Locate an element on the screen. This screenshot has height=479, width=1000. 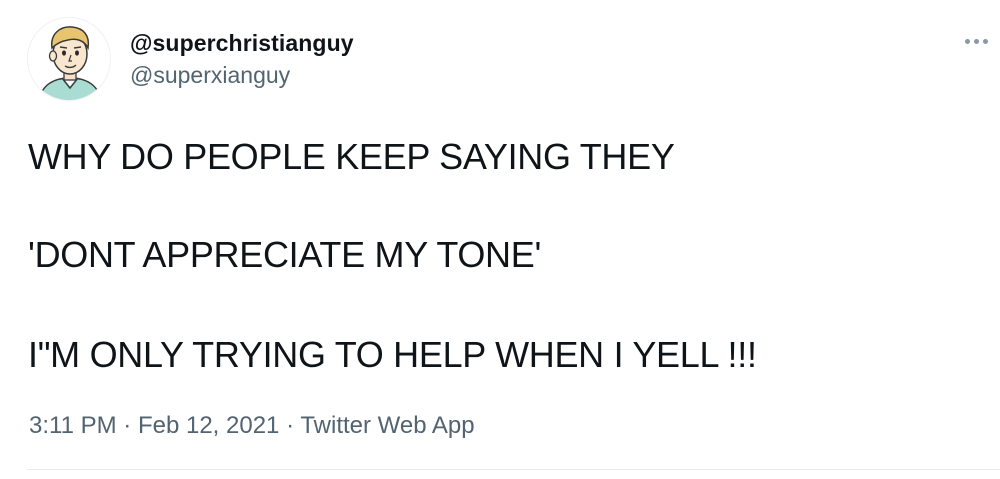
author-handle: @superxianguy is located at coordinates (210, 75).